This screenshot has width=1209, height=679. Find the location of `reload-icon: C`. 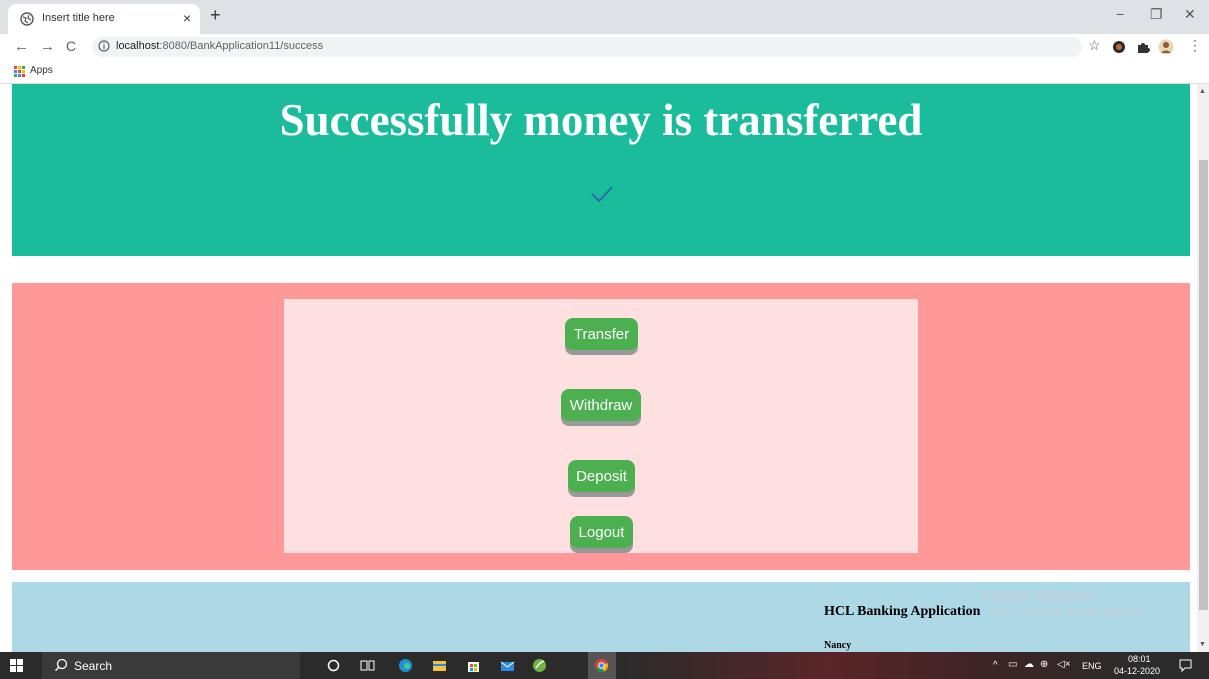

reload-icon: C is located at coordinates (71, 46).